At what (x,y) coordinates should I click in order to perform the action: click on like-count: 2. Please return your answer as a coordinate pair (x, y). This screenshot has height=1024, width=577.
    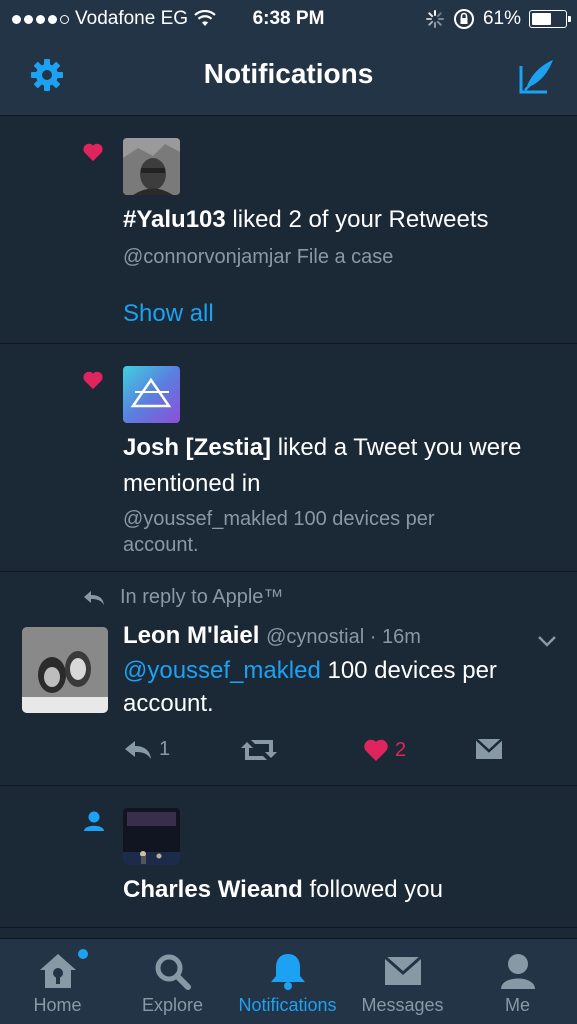
    Looking at the image, I should click on (401, 749).